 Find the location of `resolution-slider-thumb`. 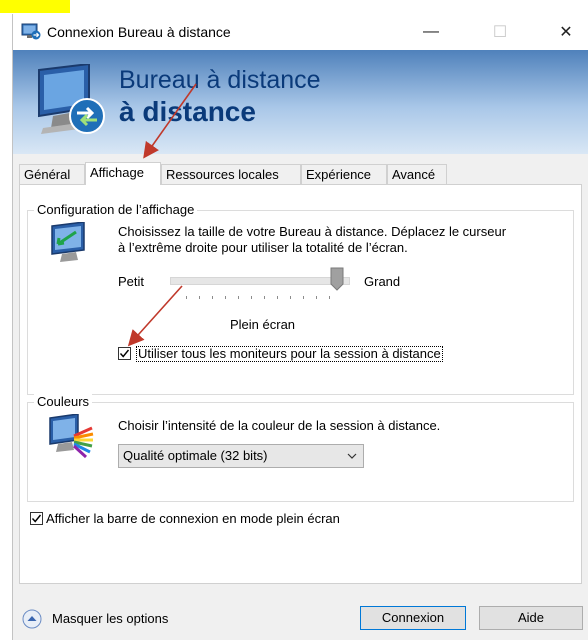

resolution-slider-thumb is located at coordinates (337, 279).